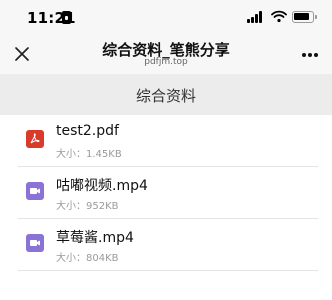  Describe the element at coordinates (279, 16) in the screenshot. I see `wifi-icon` at that location.